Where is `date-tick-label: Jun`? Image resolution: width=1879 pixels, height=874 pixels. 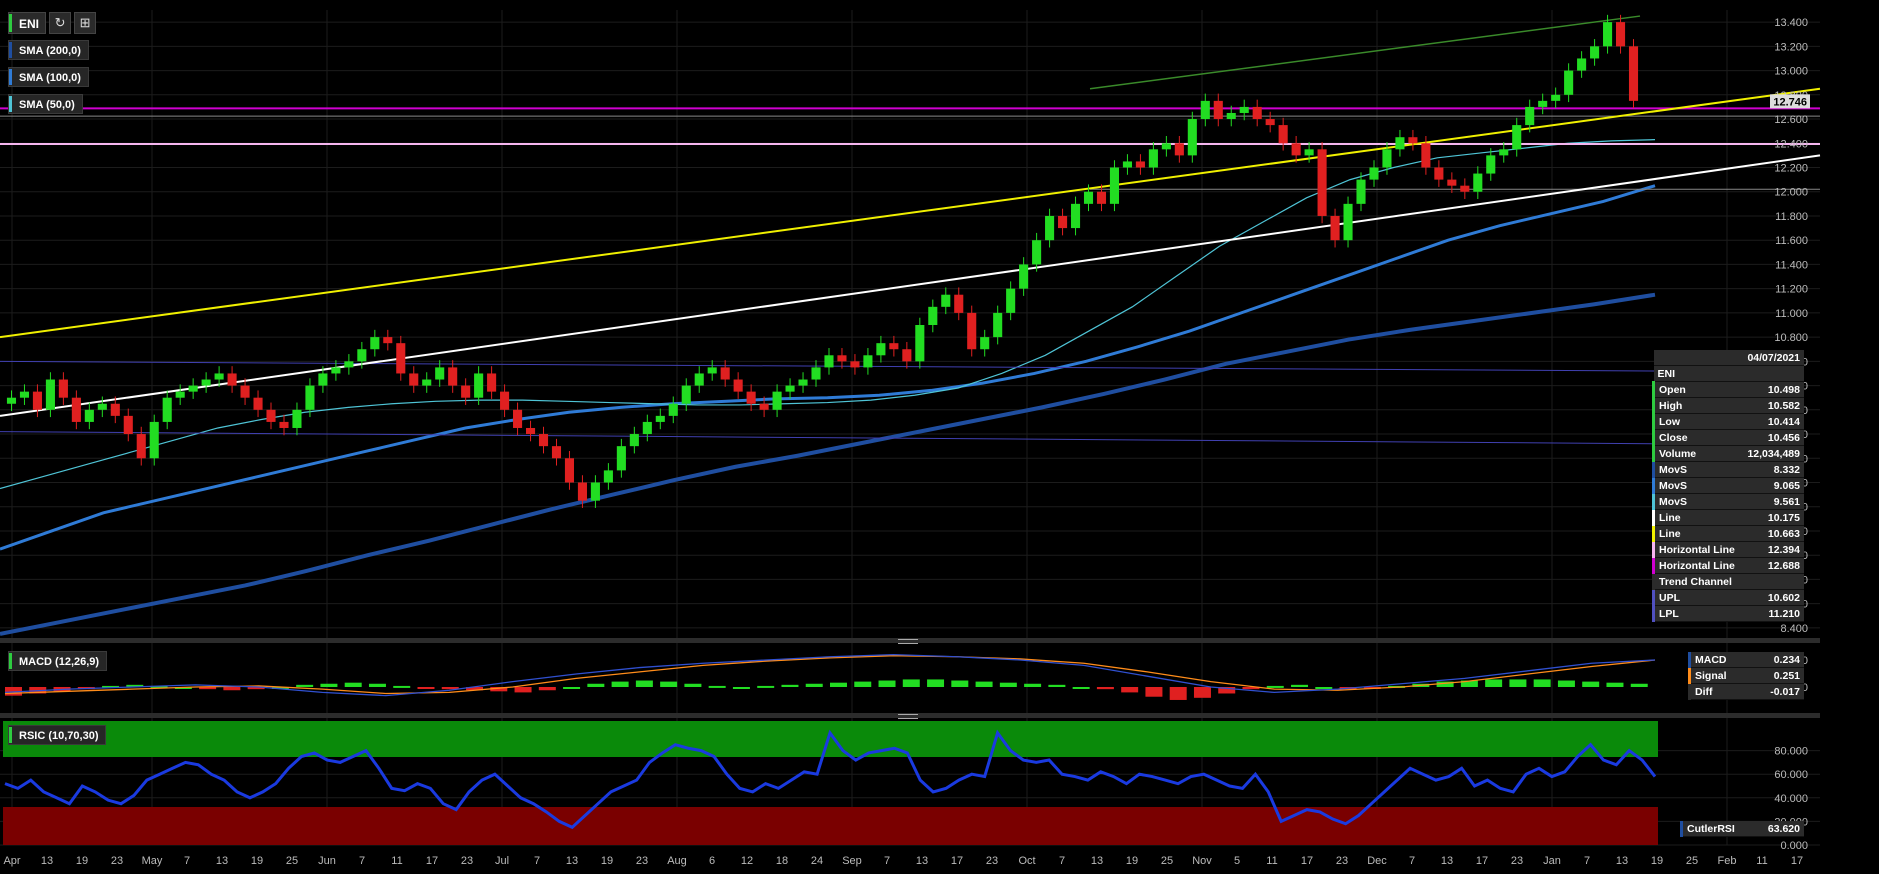 date-tick-label: Jun is located at coordinates (327, 861).